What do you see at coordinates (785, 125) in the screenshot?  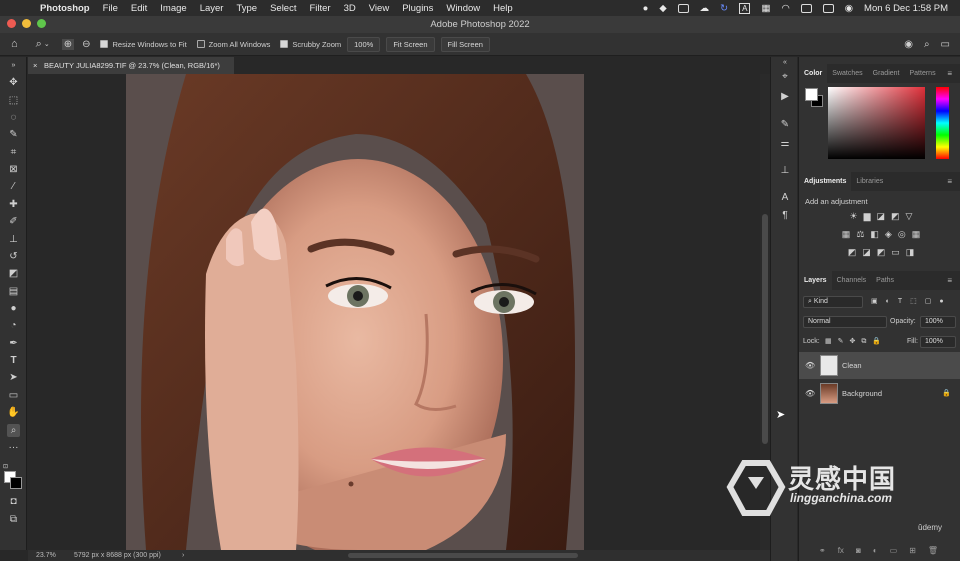 I see `brushes-panel-icon: ✎` at bounding box center [785, 125].